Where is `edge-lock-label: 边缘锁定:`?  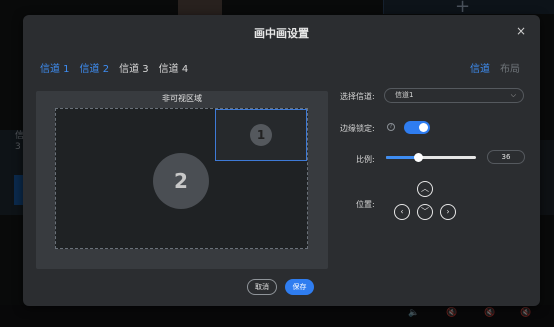
edge-lock-label: 边缘锁定: is located at coordinates (357, 128).